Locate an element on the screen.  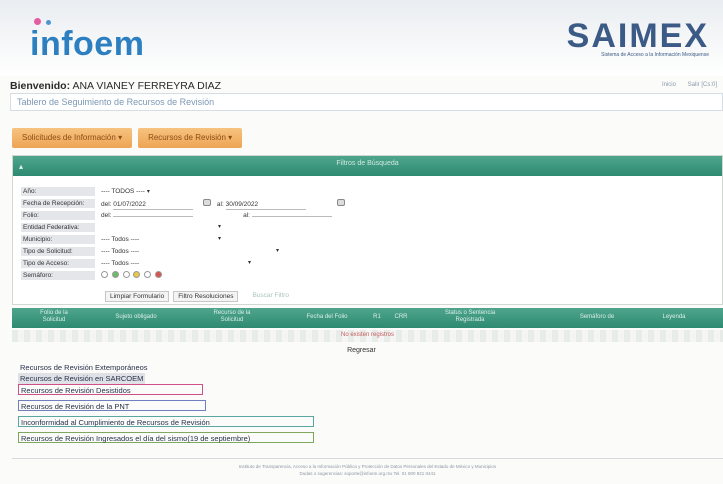
anio-select: ---- TODOS ---- ▾ is located at coordinates (125, 191).